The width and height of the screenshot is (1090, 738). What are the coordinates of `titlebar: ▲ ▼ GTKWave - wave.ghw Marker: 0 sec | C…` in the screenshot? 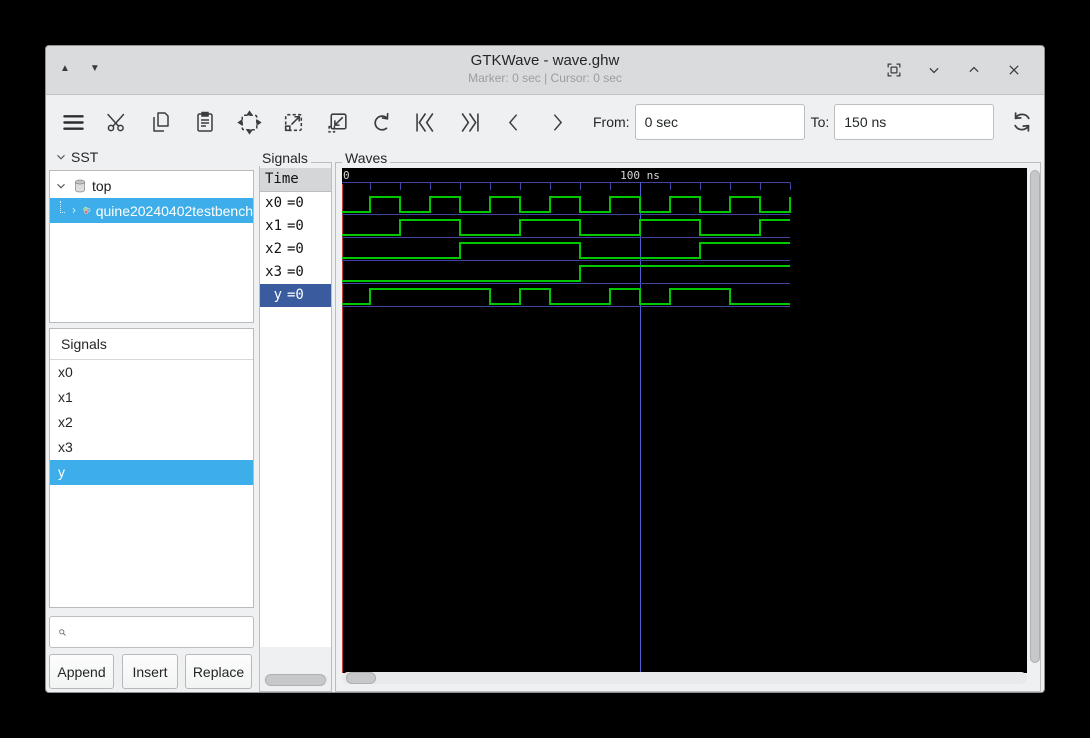 It's located at (545, 70).